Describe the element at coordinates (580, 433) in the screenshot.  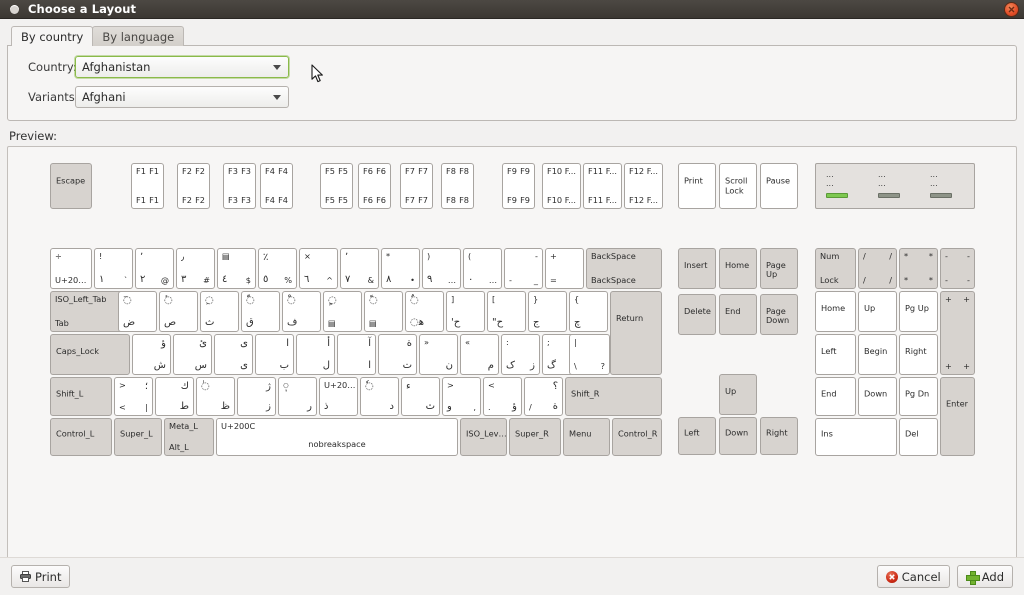
I see `key-label: Menu` at that location.